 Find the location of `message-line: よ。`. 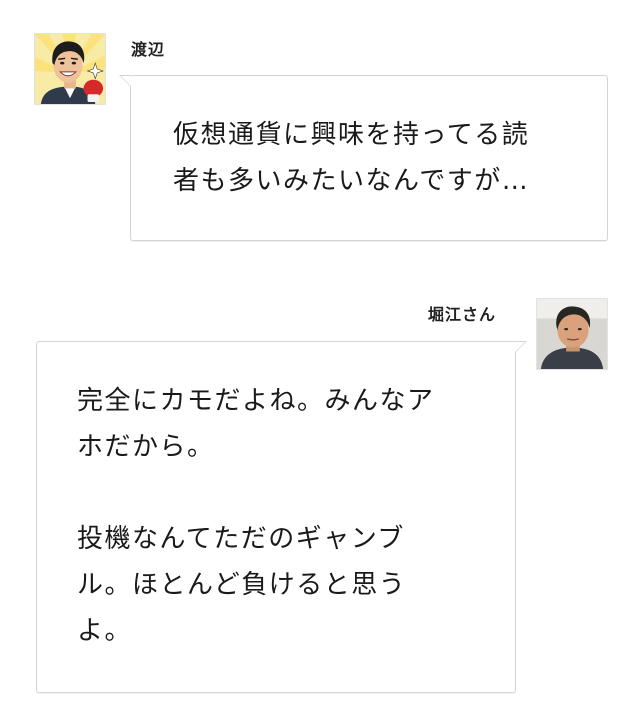

message-line: よ。 is located at coordinates (105, 631).